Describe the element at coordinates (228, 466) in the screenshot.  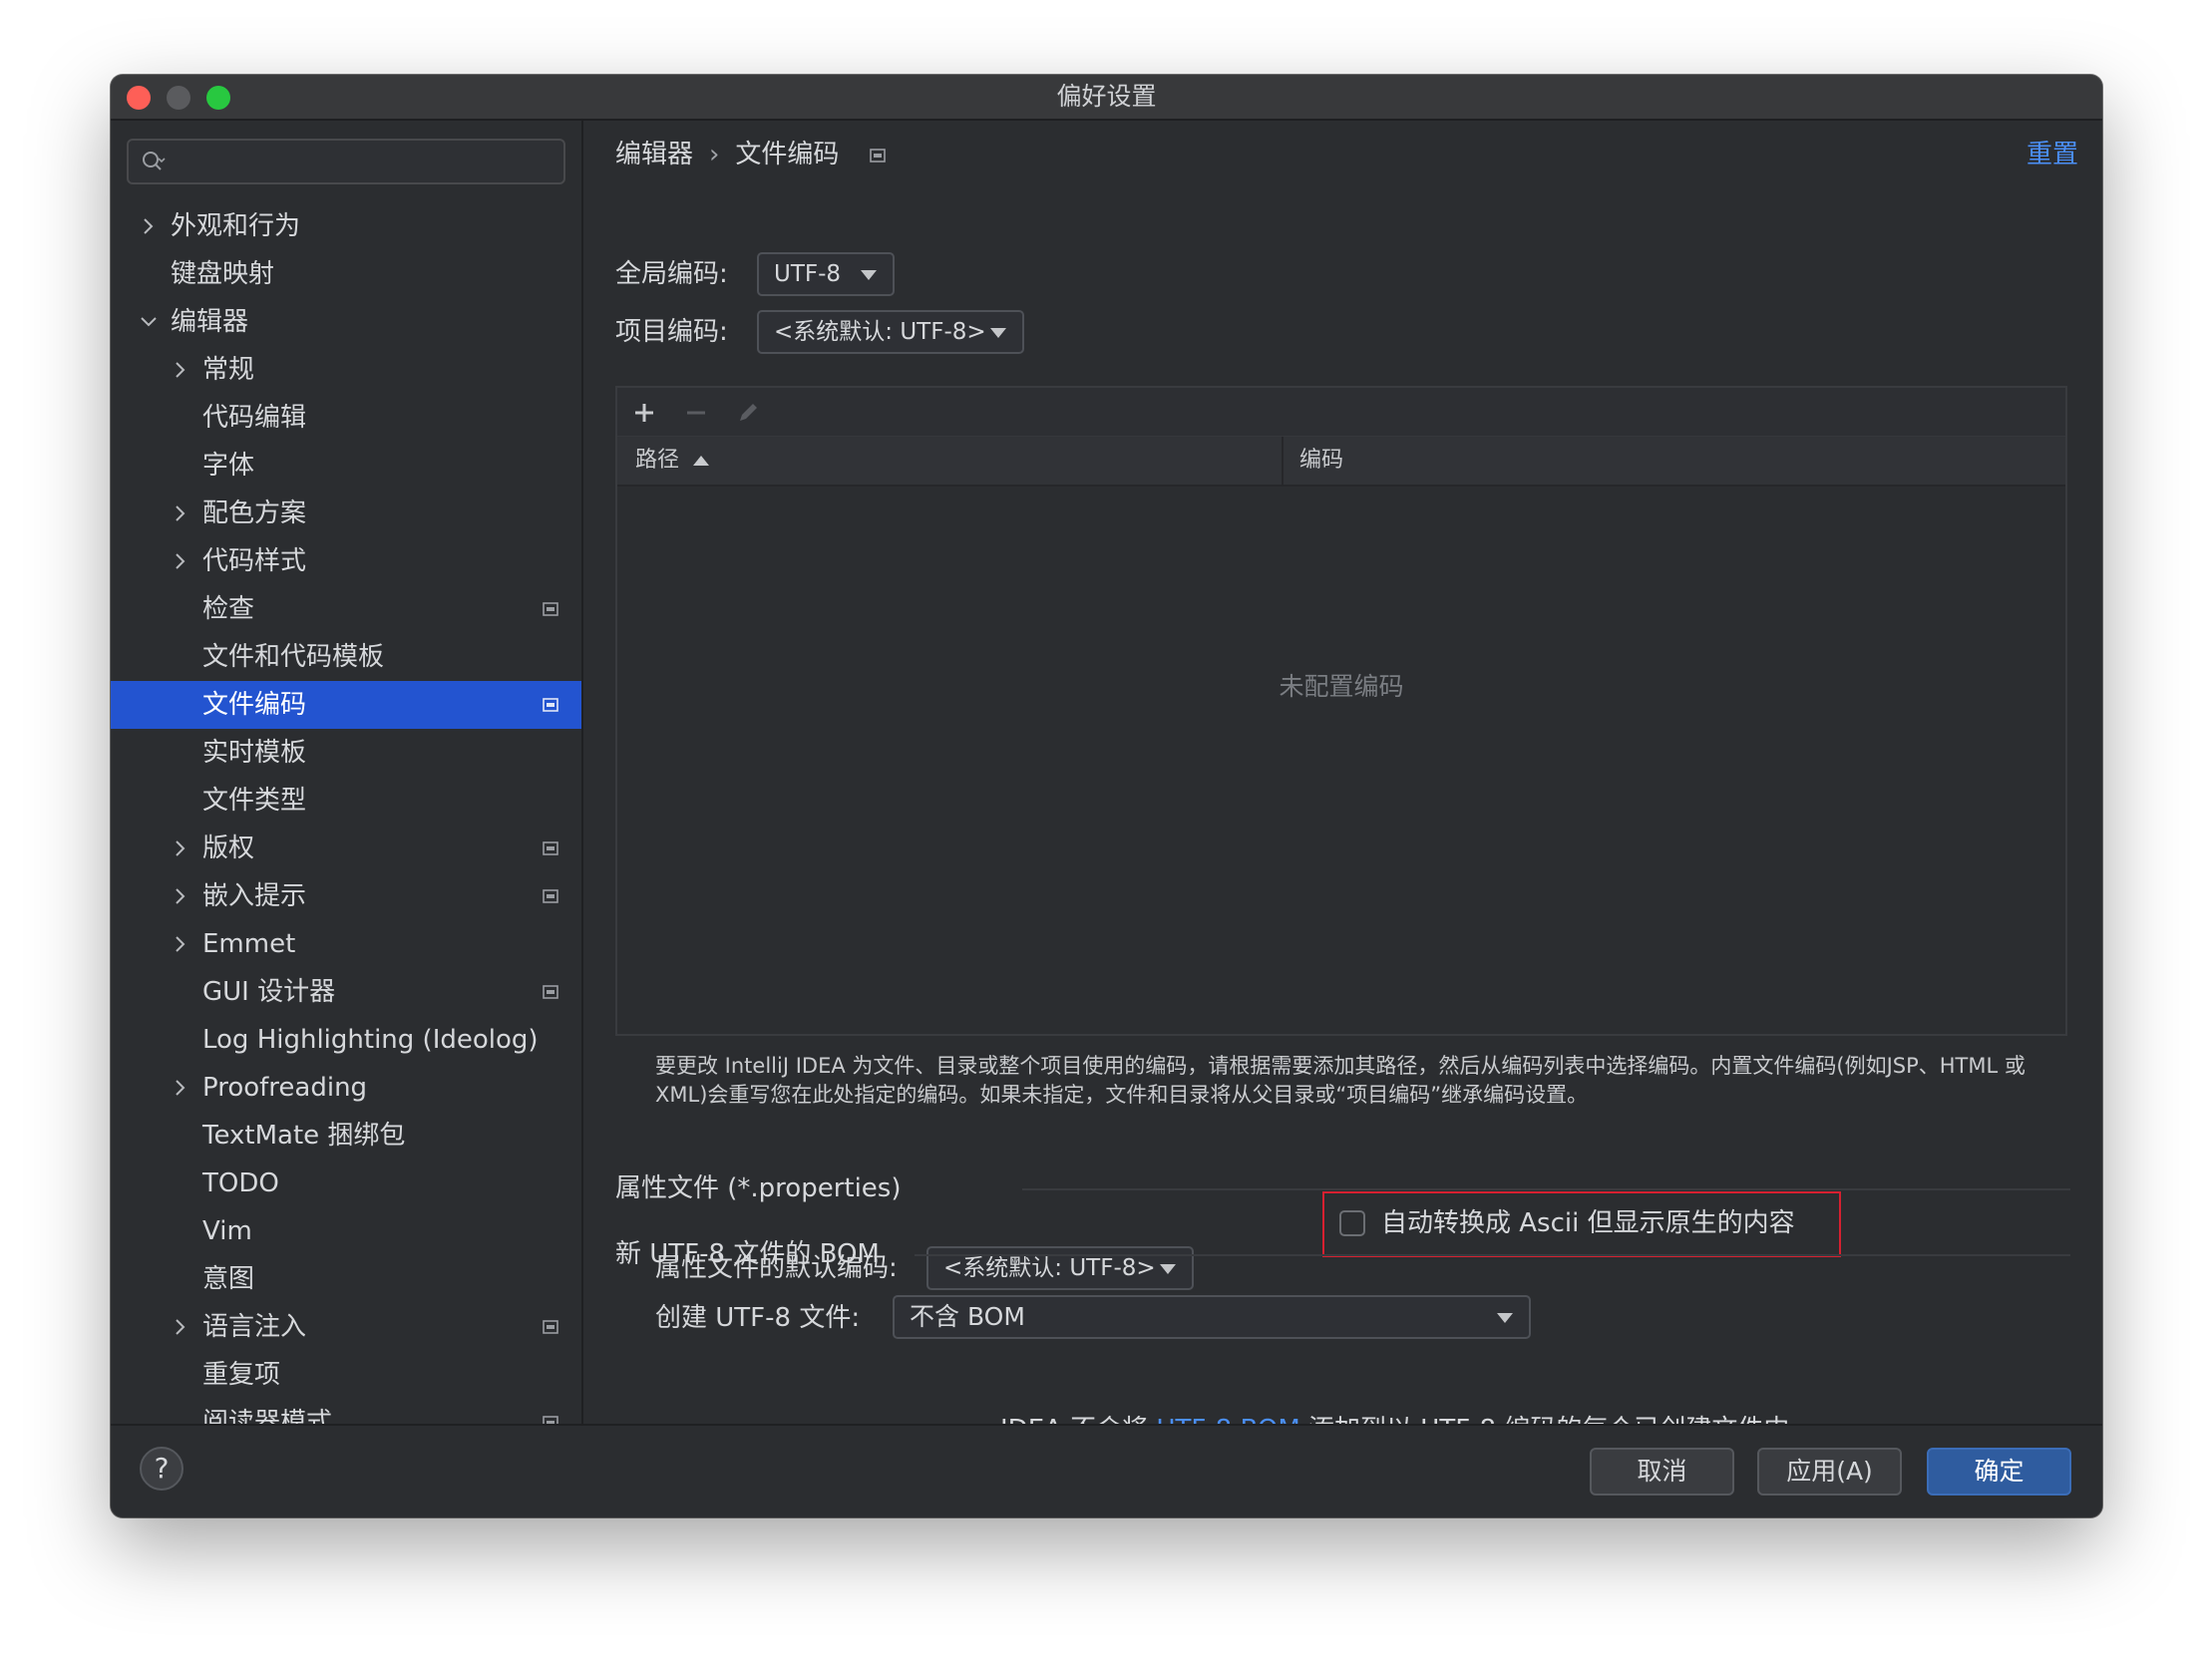
I see `sidebar-item-label: 字体` at that location.